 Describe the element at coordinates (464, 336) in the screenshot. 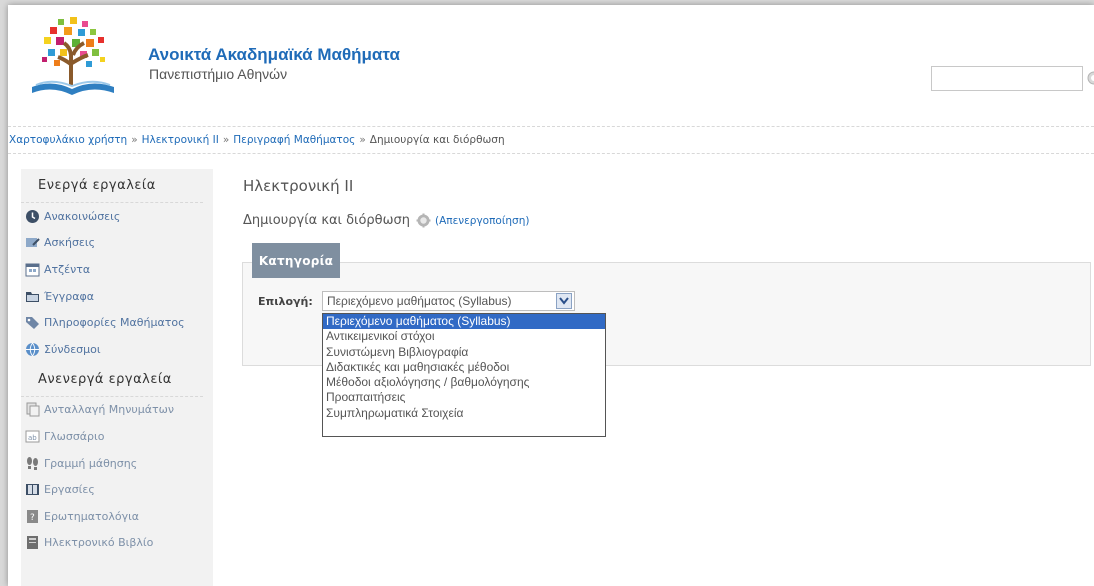

I see `dropdown-option-objectives: Αντικειμενικοί στόχοι` at that location.